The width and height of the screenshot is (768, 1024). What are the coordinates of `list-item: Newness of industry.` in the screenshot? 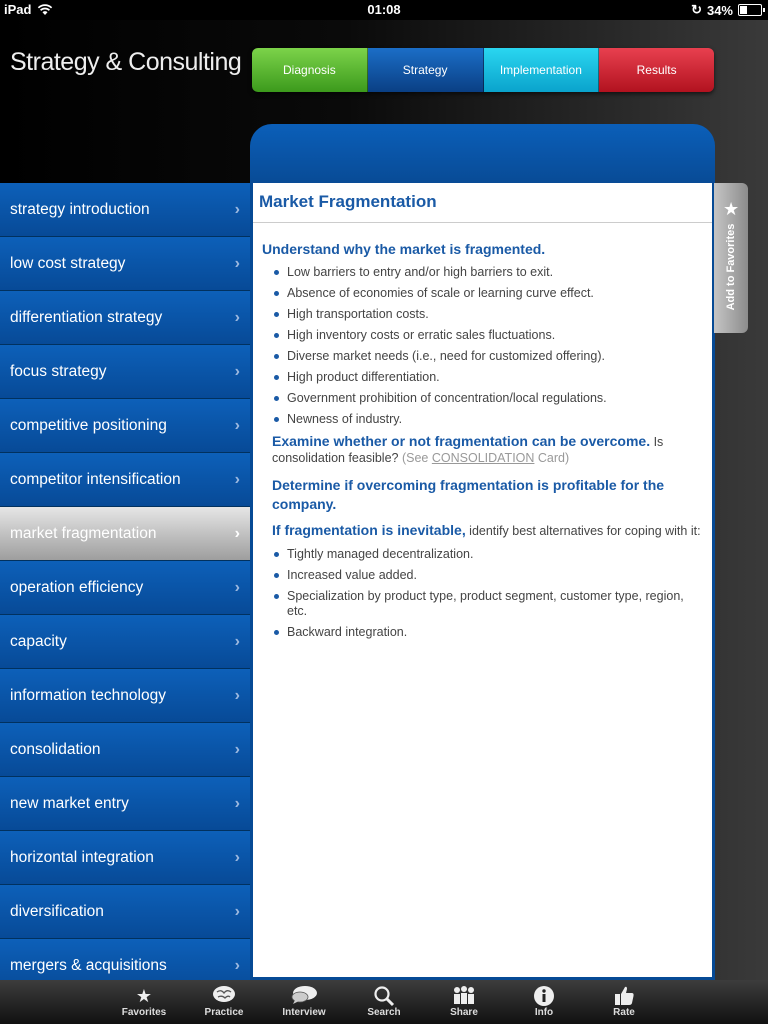 It's located at (487, 419).